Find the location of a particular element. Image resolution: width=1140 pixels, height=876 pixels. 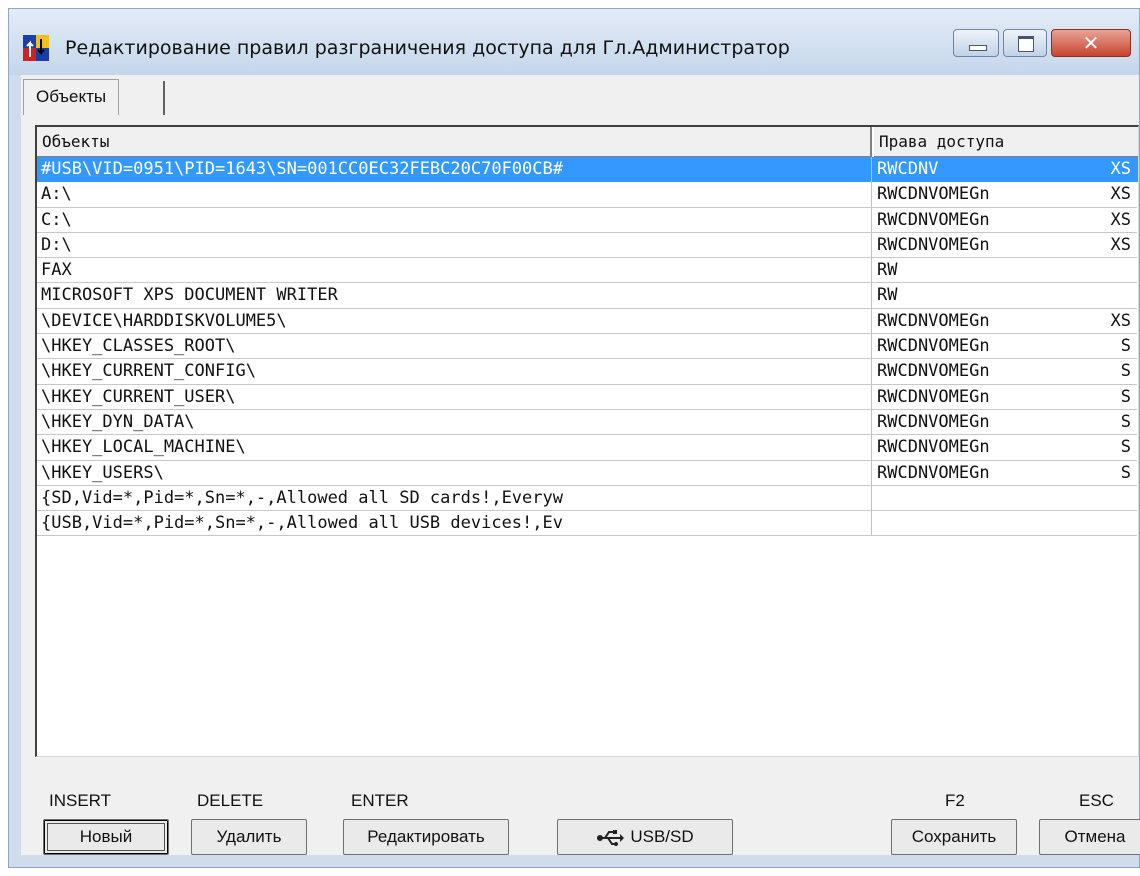

tab-edge is located at coordinates (164, 98).